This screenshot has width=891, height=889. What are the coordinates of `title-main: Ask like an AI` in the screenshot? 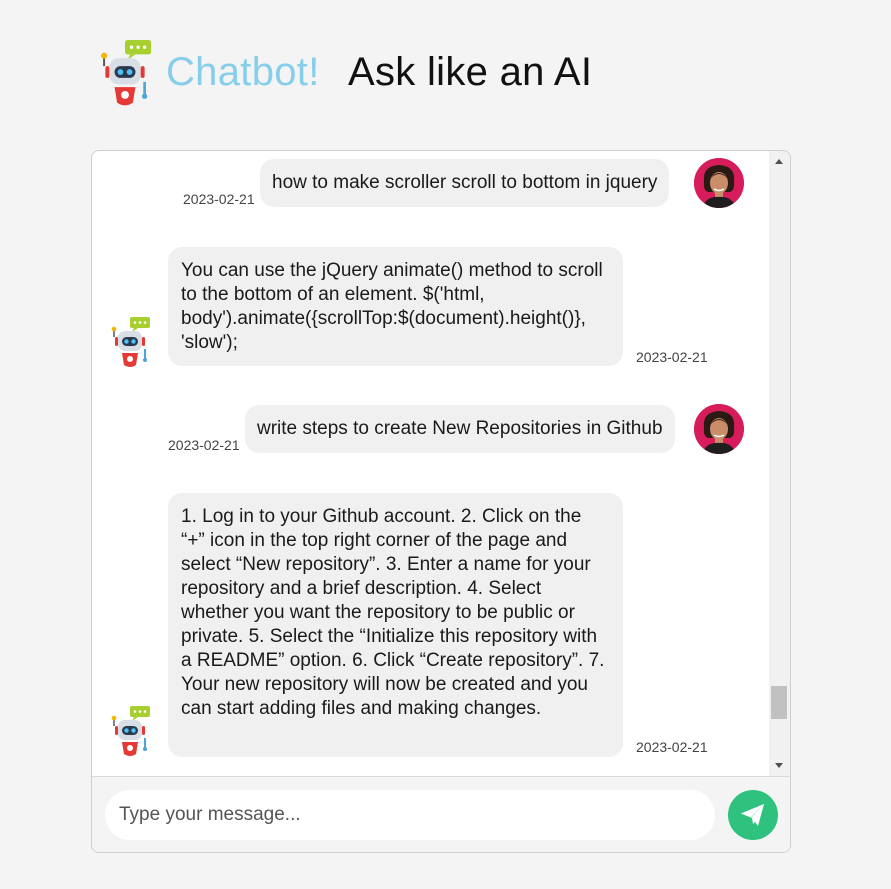 It's located at (470, 72).